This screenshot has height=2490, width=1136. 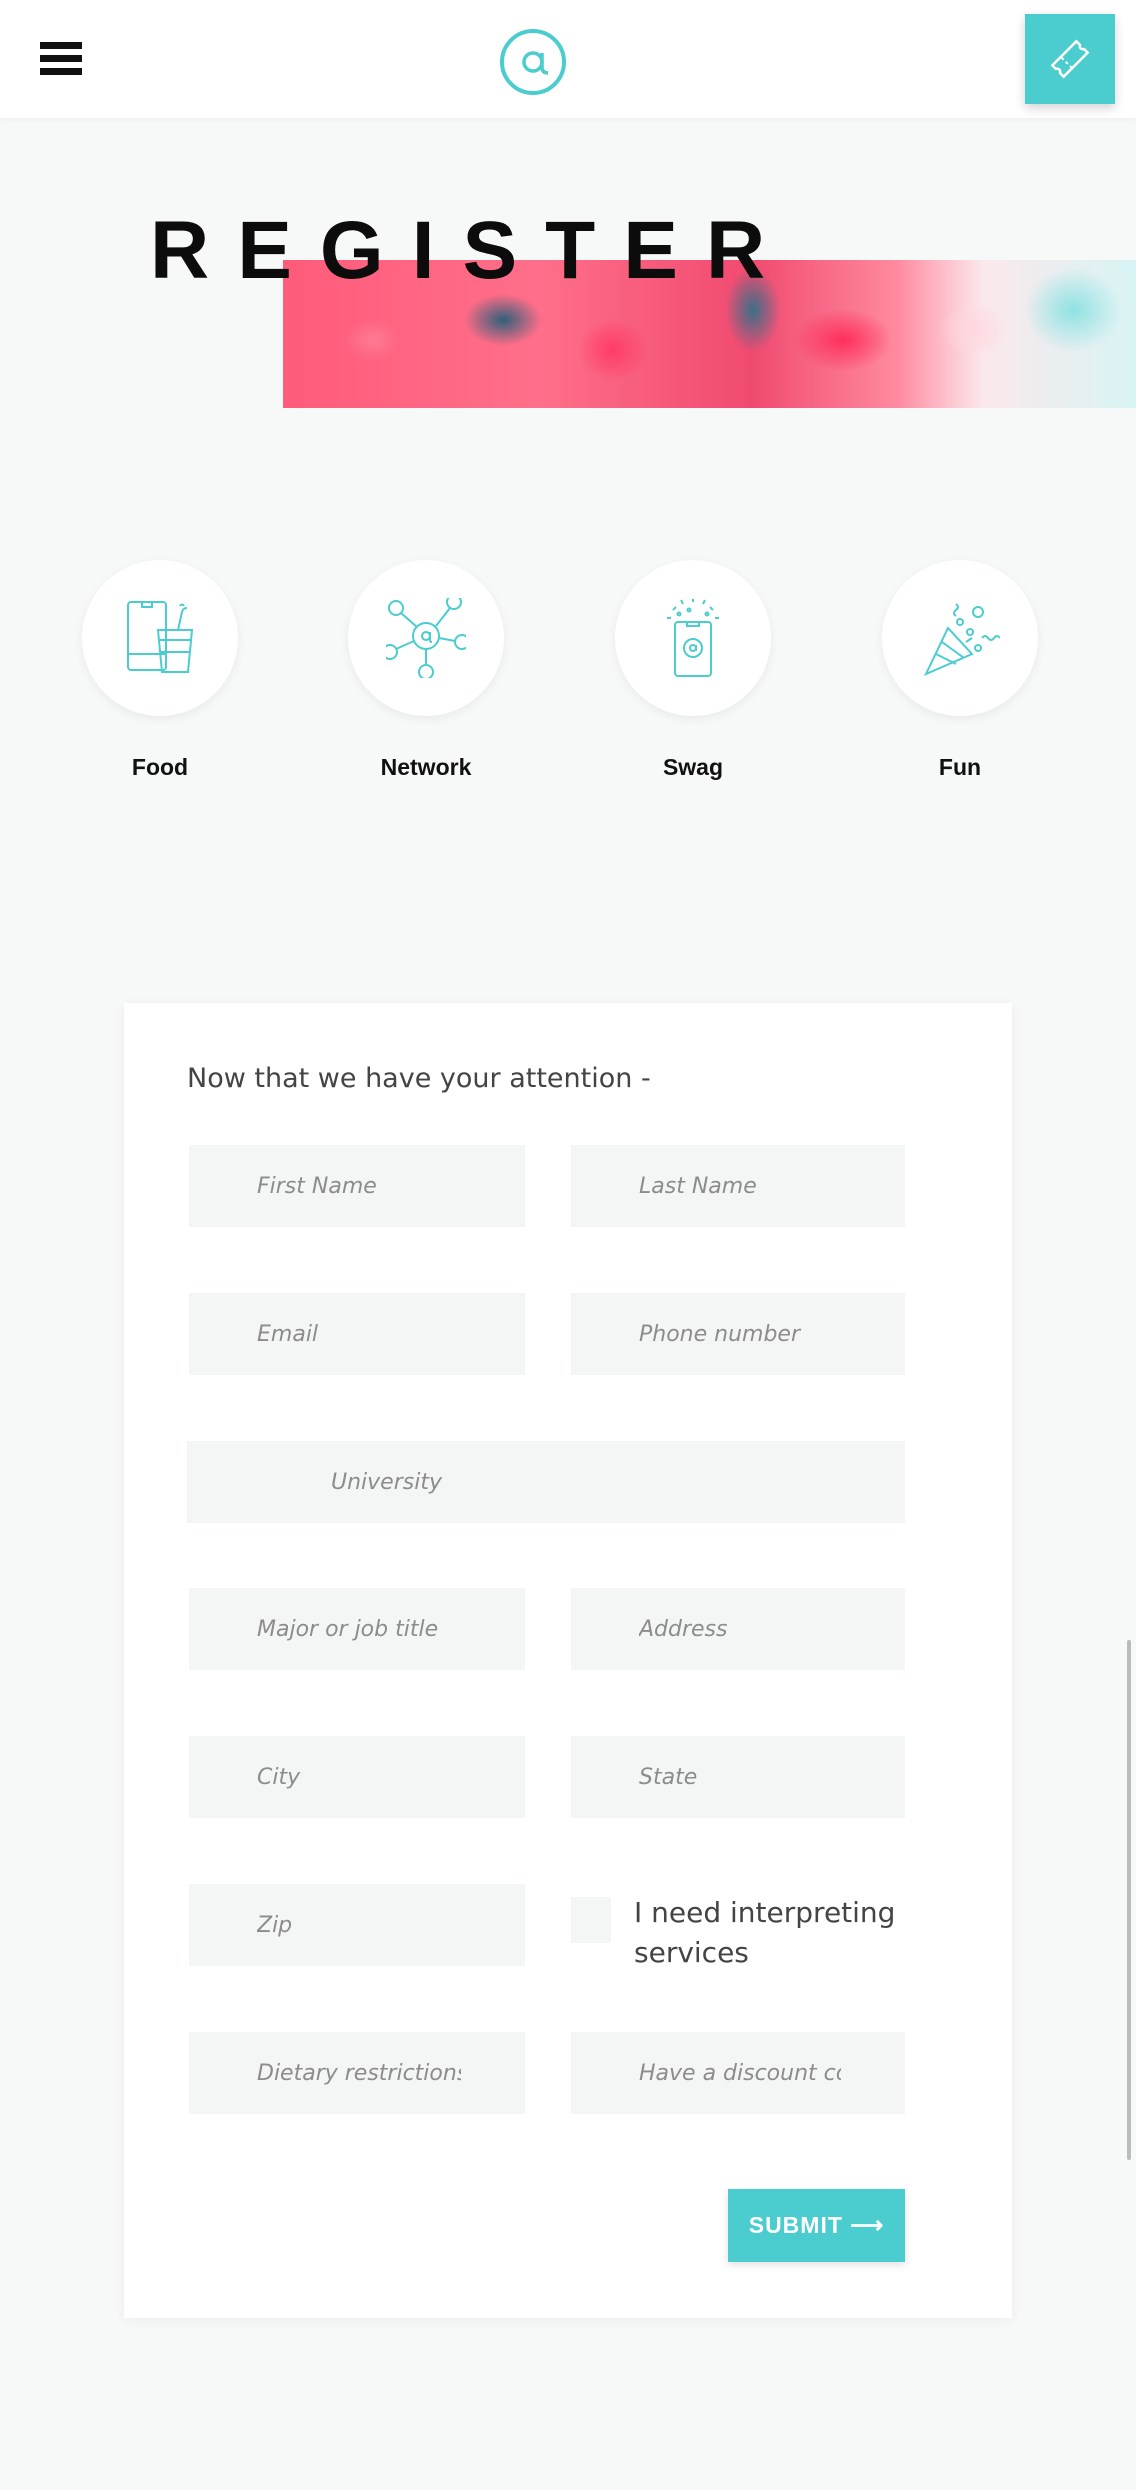 I want to click on at-sign-logo-icon, so click(x=533, y=62).